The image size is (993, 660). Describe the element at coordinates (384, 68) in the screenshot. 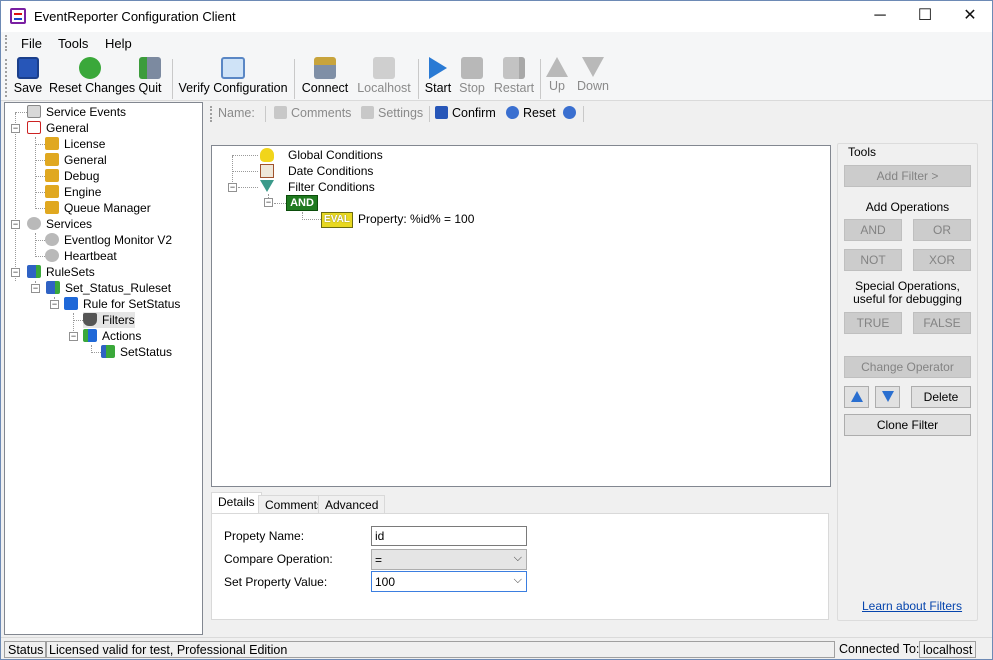

I see `home-icon` at that location.